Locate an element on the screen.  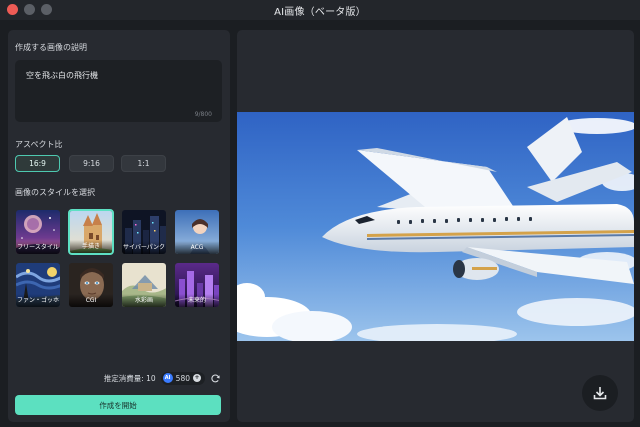
style-cyberpunk-label: サイバーパンク is located at coordinates (144, 247).